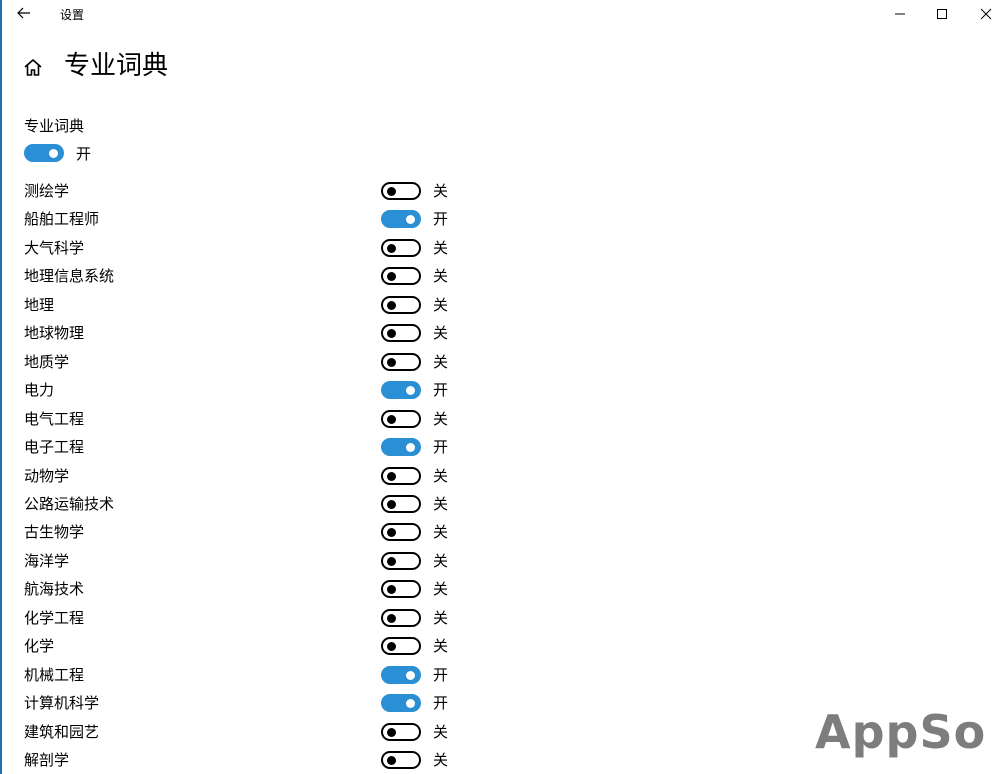  I want to click on dictionary-label: 计算机科学, so click(62, 703).